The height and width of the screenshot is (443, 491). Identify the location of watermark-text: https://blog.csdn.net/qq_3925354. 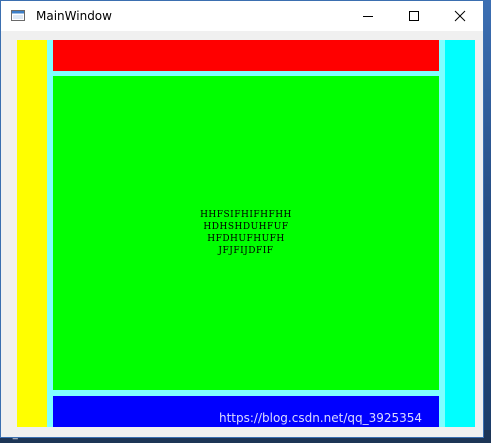
(321, 418).